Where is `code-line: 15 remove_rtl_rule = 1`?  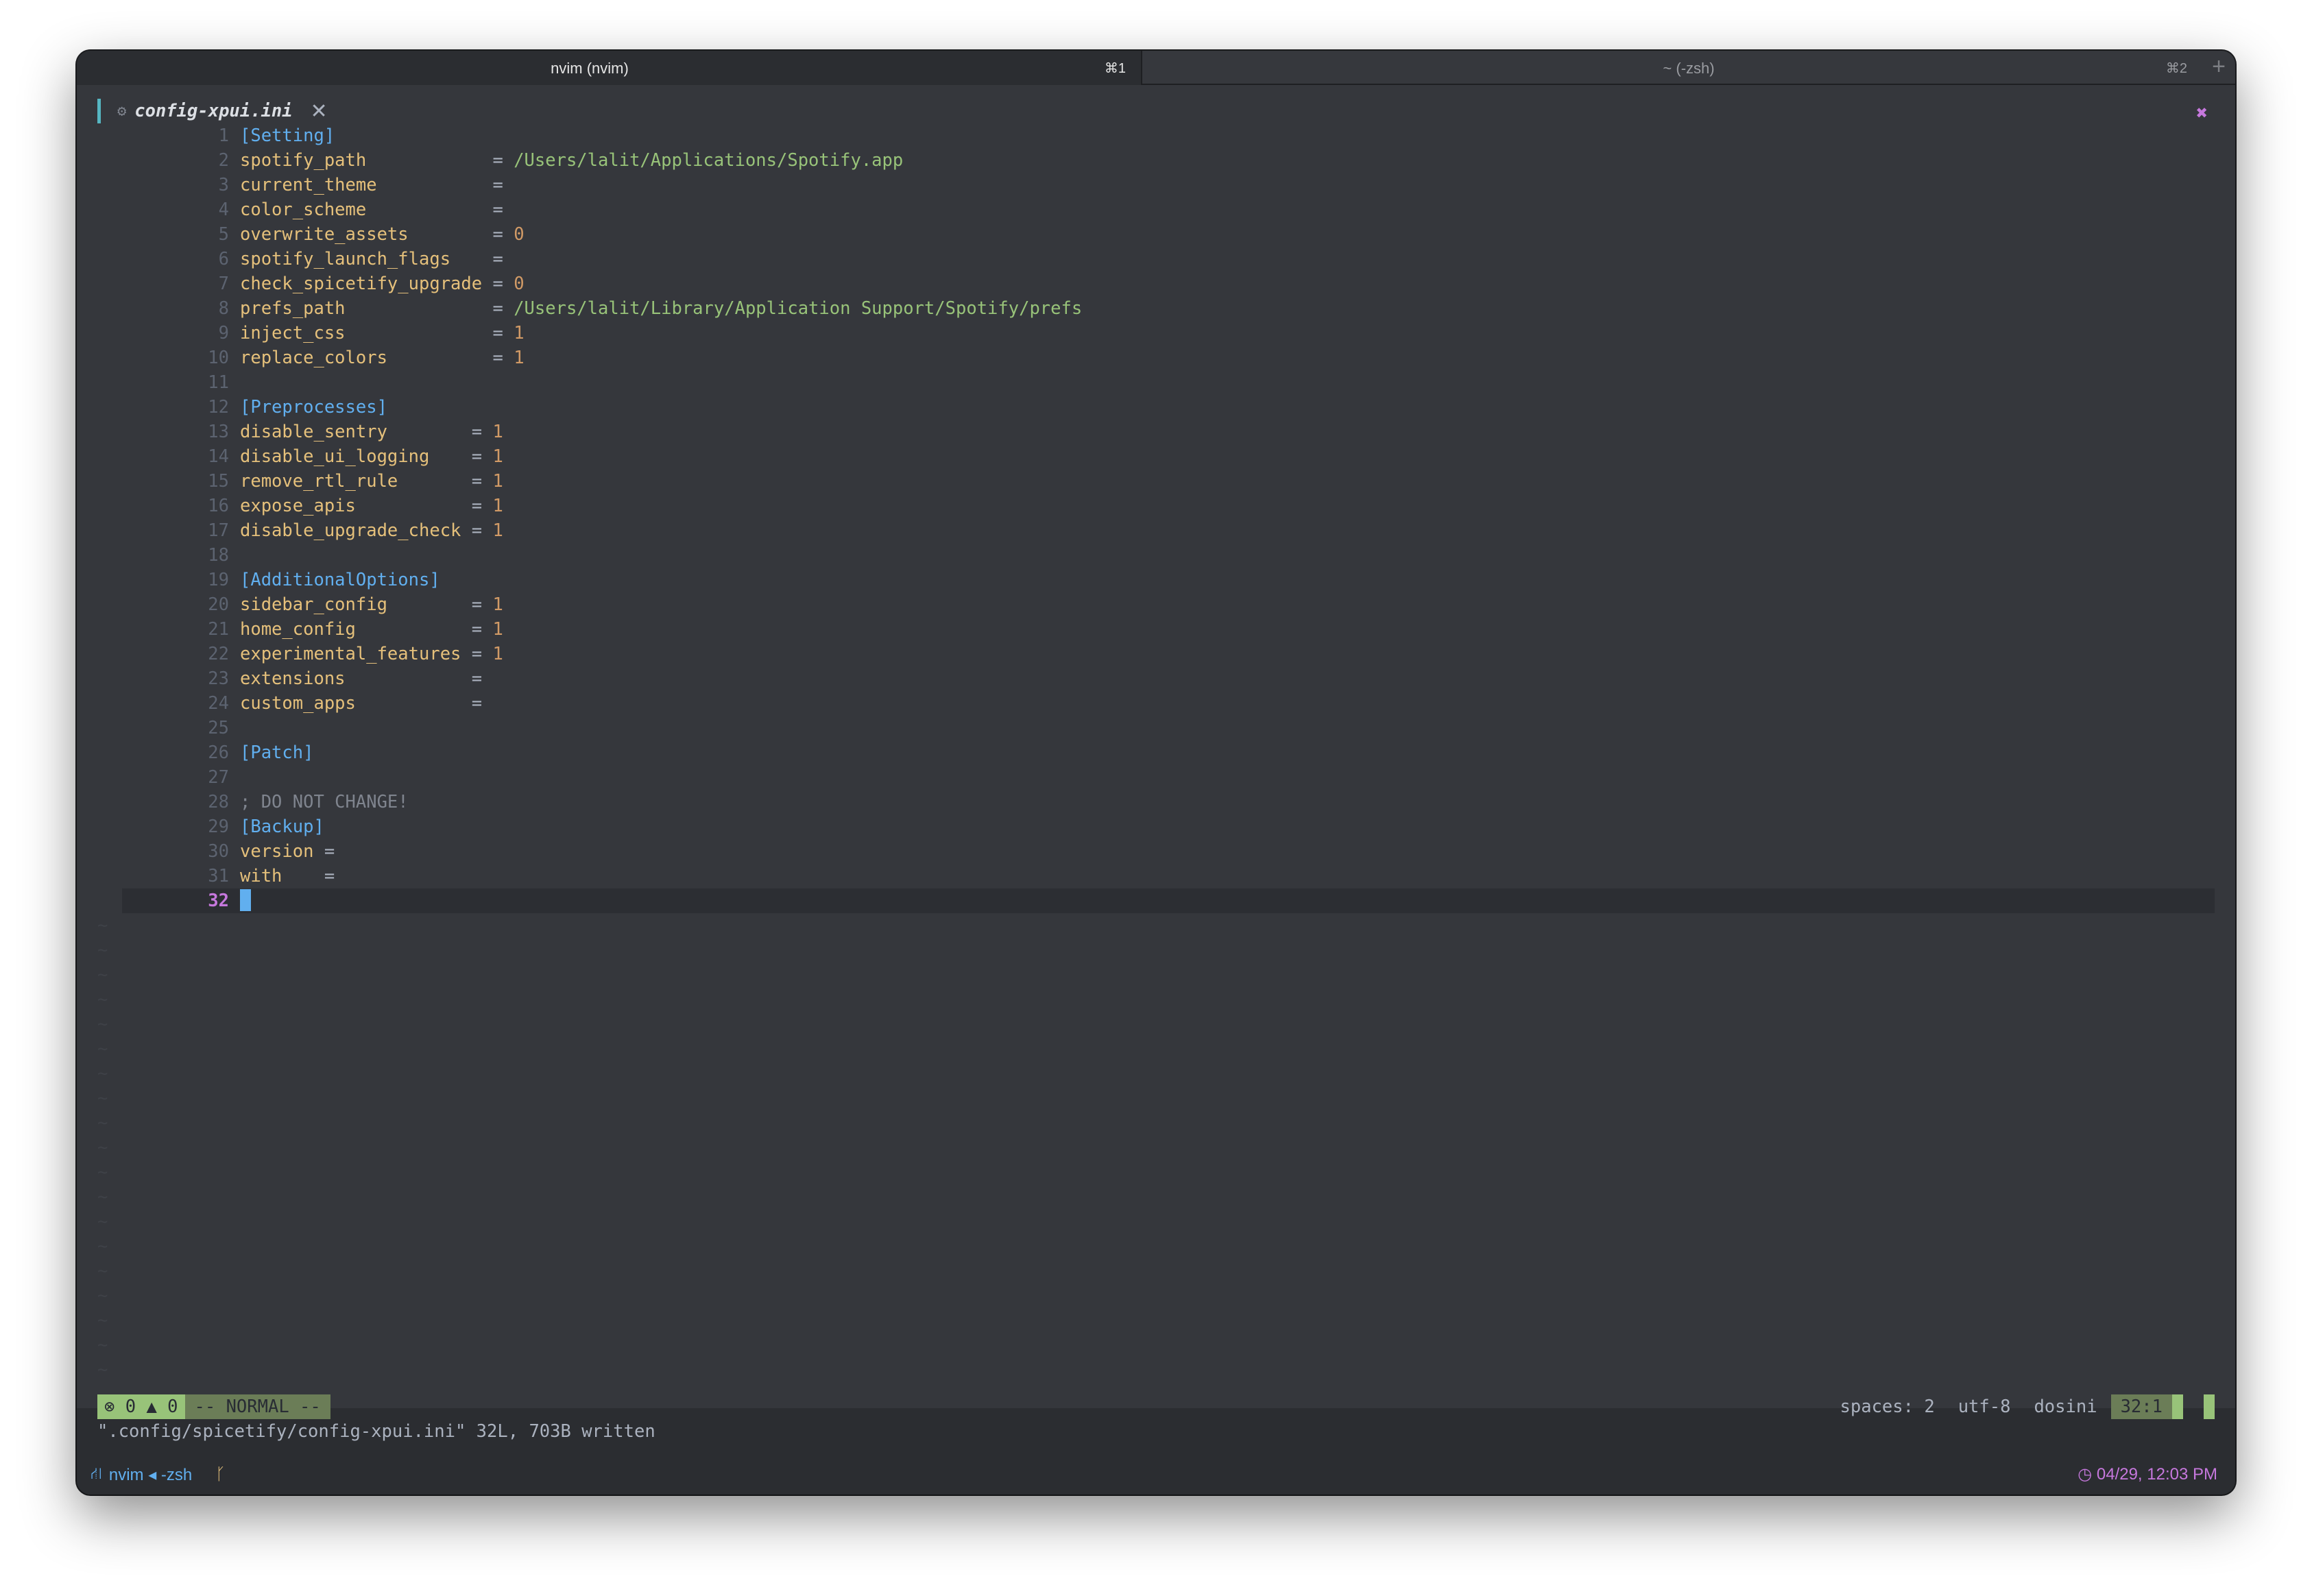
code-line: 15 remove_rtl_rule = 1 is located at coordinates (1156, 481).